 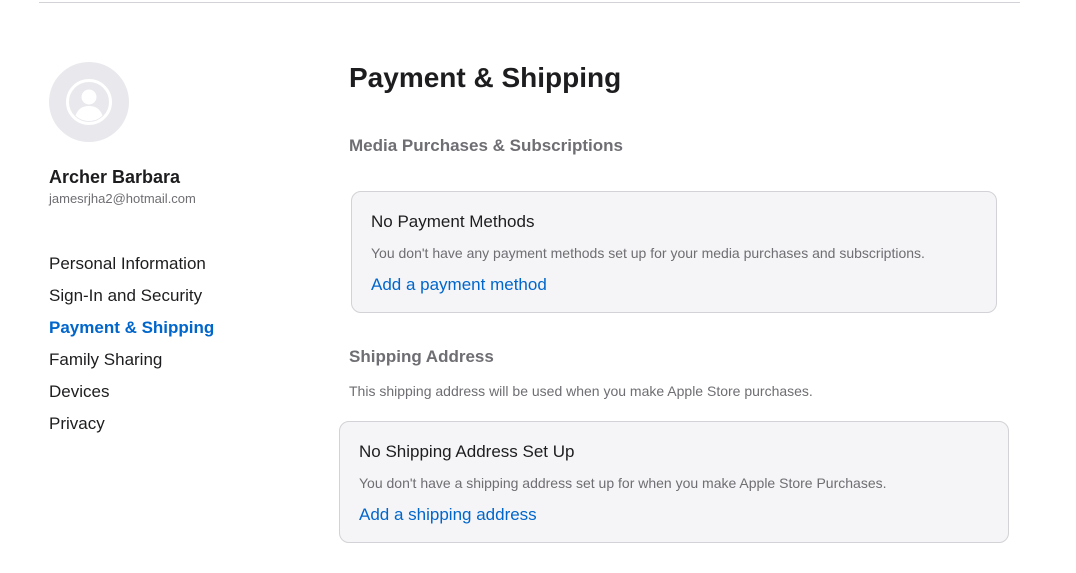 I want to click on user-name: Archer Barbara, so click(x=115, y=177).